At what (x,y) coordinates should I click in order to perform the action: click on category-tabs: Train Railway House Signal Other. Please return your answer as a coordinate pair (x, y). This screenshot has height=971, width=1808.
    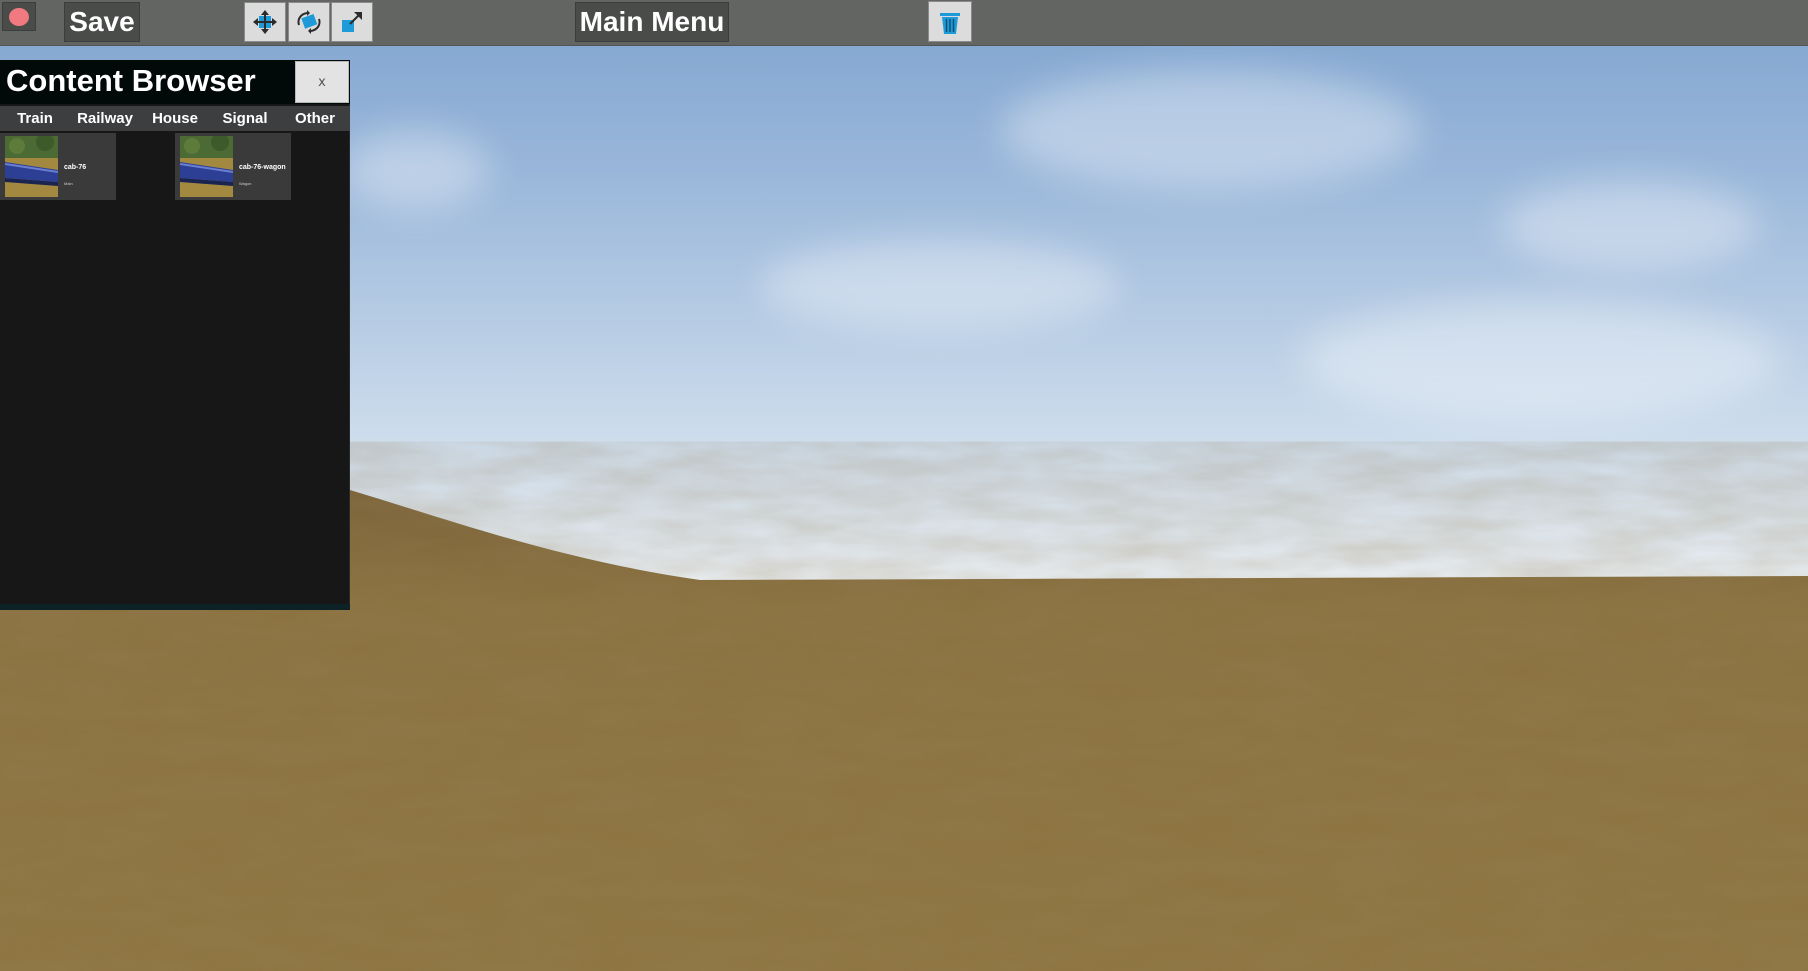
    Looking at the image, I should click on (175, 118).